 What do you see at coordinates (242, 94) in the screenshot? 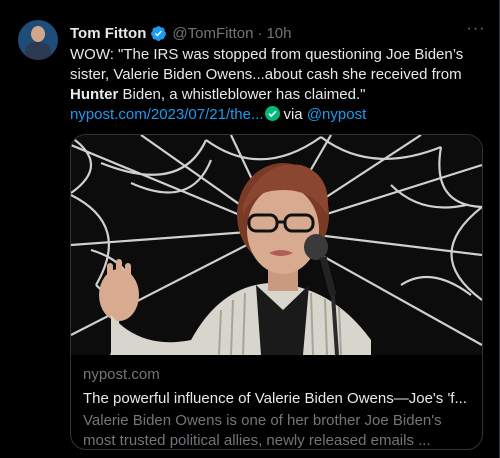
I see `tweet-text-line3-rest: Biden, a whistleblower has claimed."` at bounding box center [242, 94].